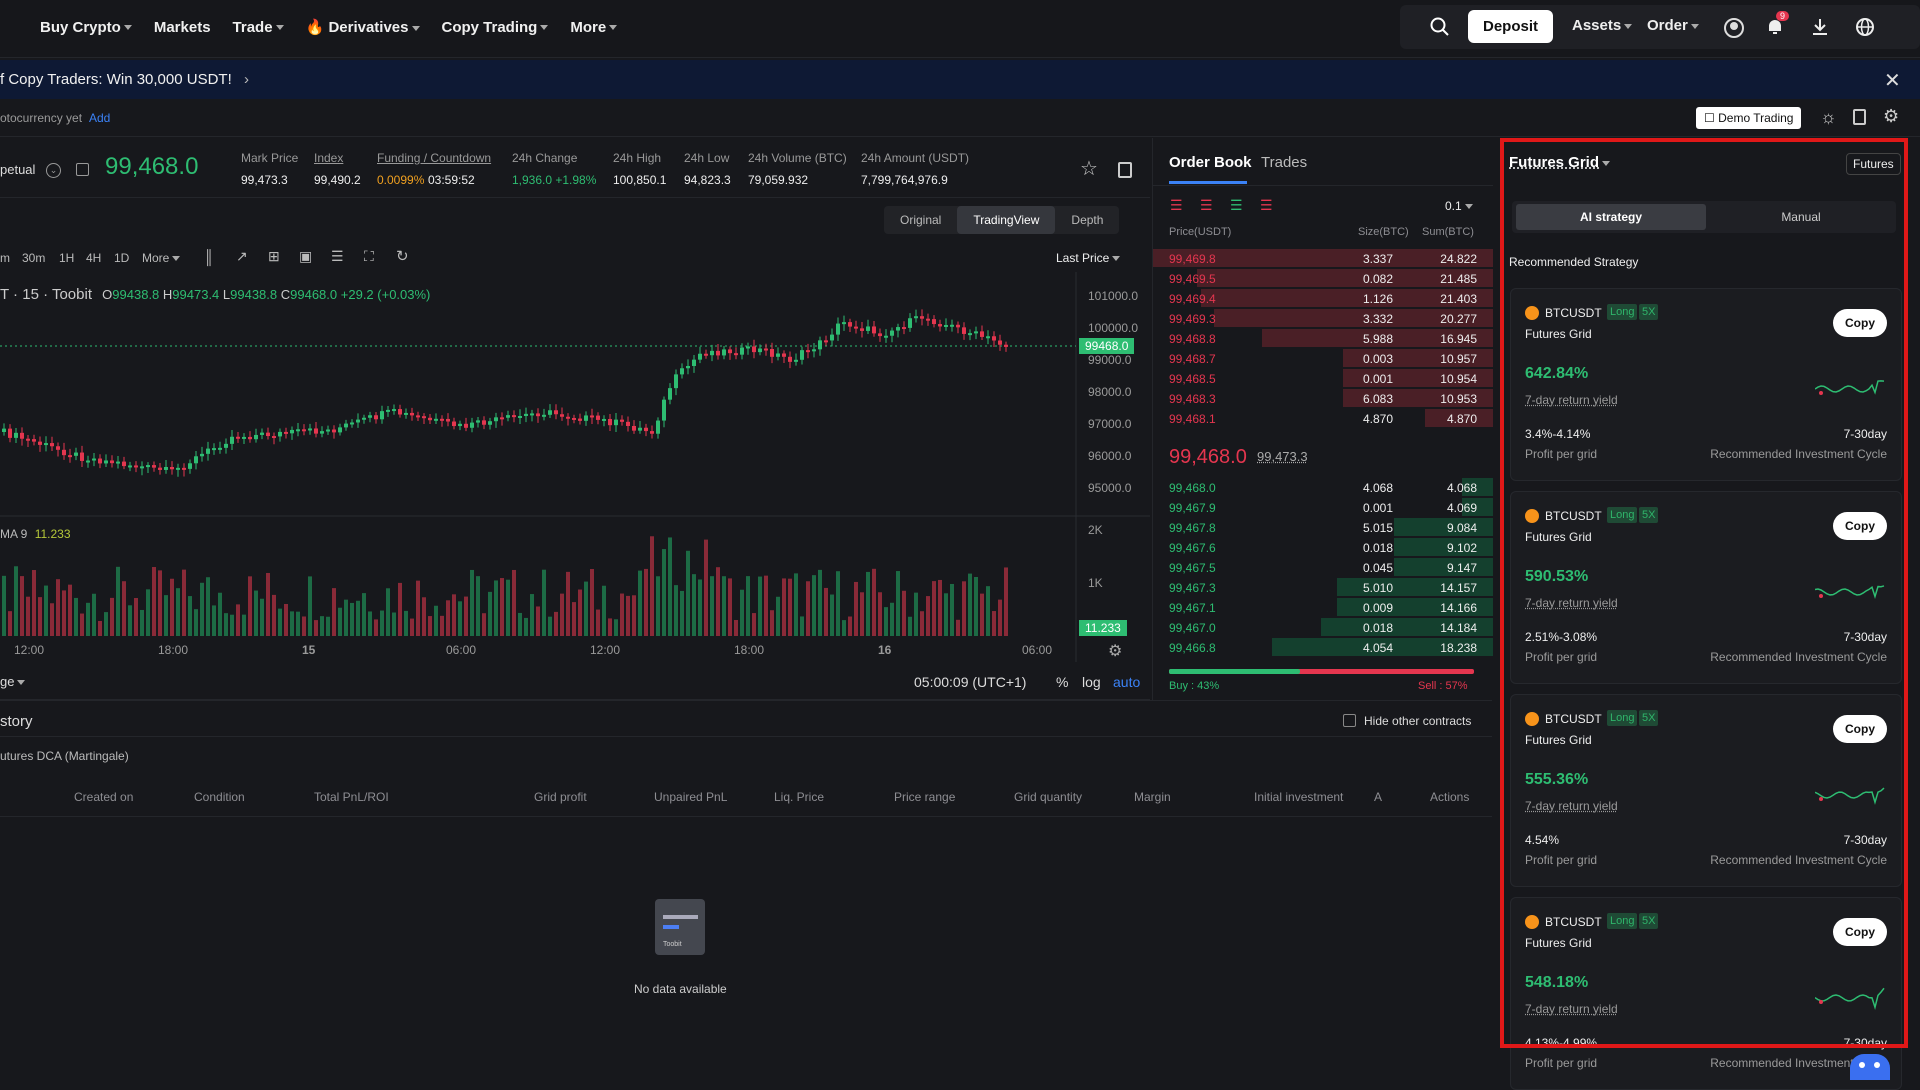 The height and width of the screenshot is (1090, 1920). Describe the element at coordinates (1511, 26) in the screenshot. I see `deposit-button: Deposit` at that location.